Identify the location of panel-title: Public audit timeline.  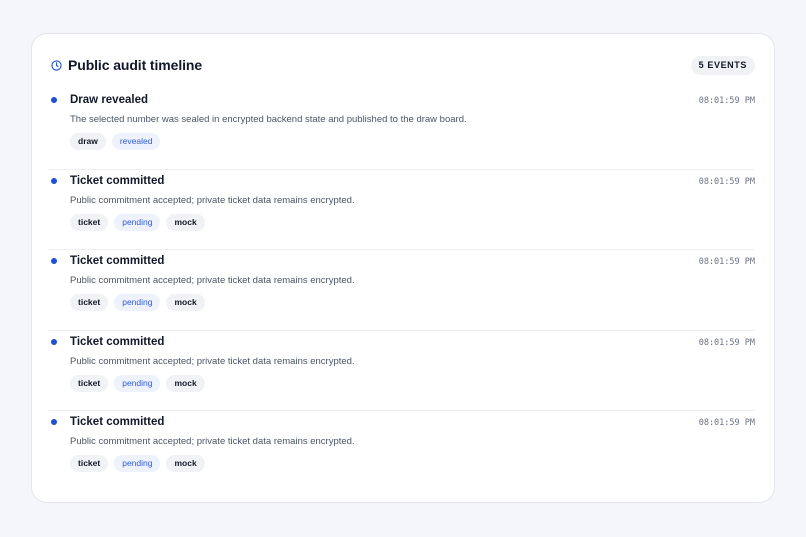
(135, 65).